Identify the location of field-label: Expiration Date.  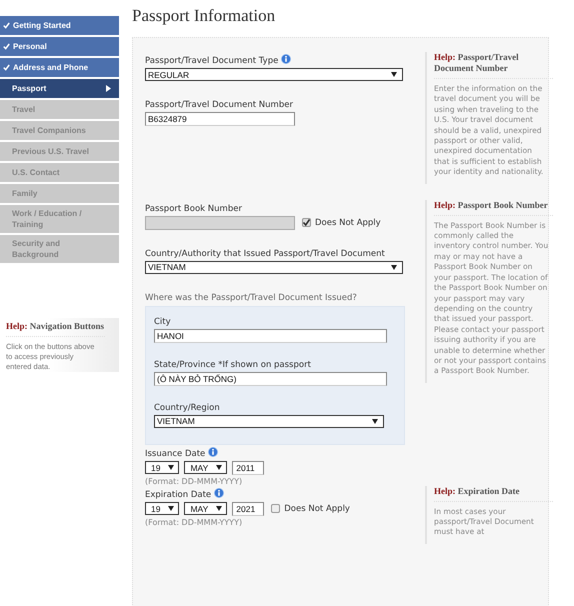
(178, 495).